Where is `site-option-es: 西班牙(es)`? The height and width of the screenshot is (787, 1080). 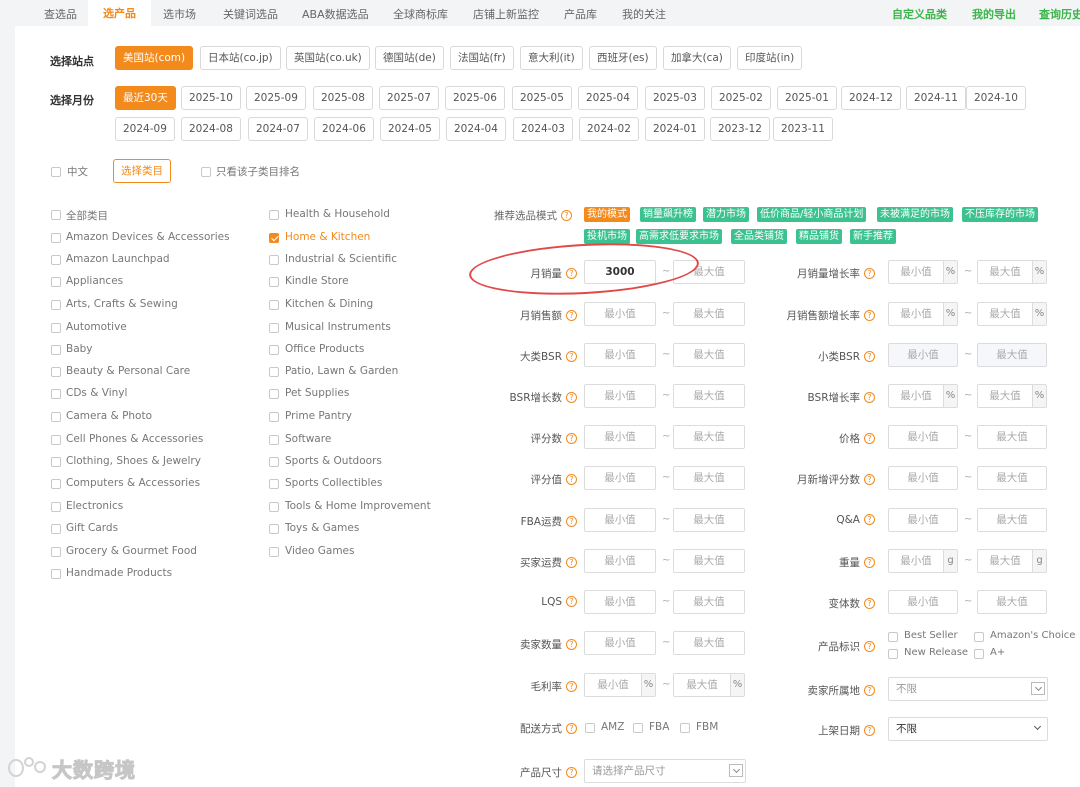
site-option-es: 西班牙(es) is located at coordinates (623, 58).